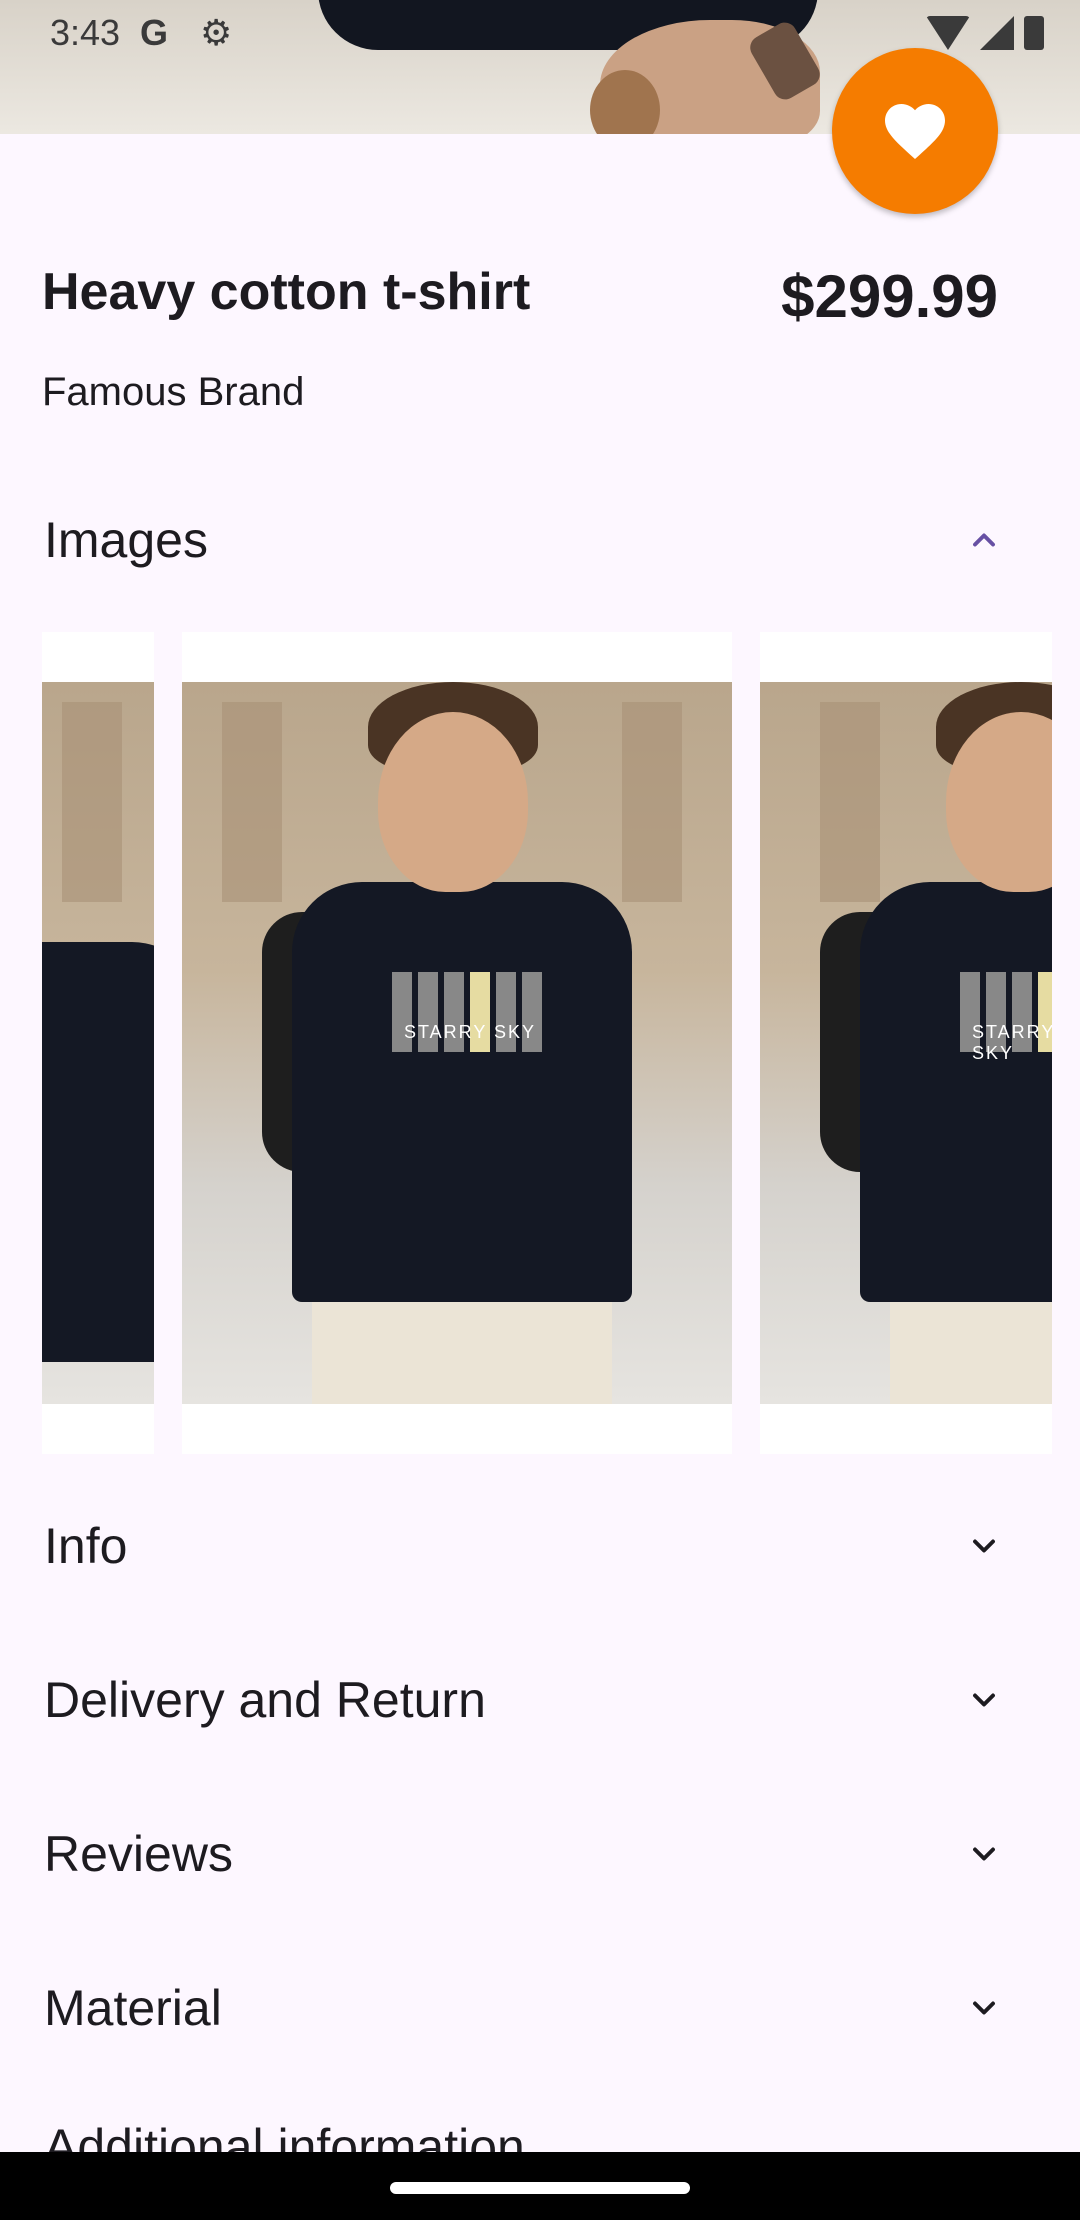 This screenshot has height=2220, width=1080. Describe the element at coordinates (86, 1546) in the screenshot. I see `section-label: Info` at that location.